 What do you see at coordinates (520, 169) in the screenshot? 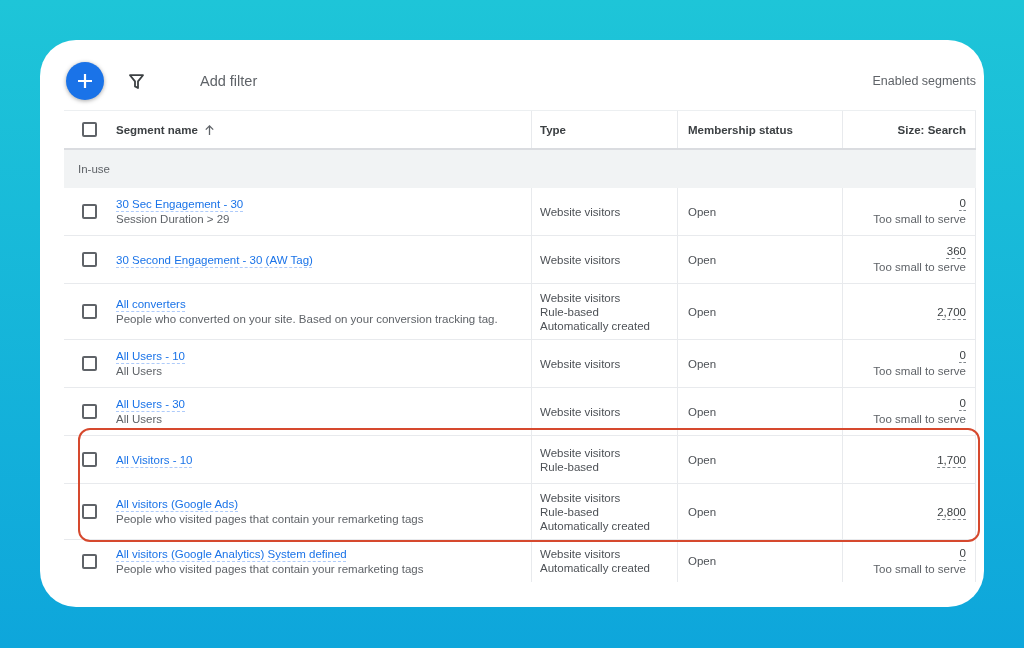
I see `group-heading: In-use` at bounding box center [520, 169].